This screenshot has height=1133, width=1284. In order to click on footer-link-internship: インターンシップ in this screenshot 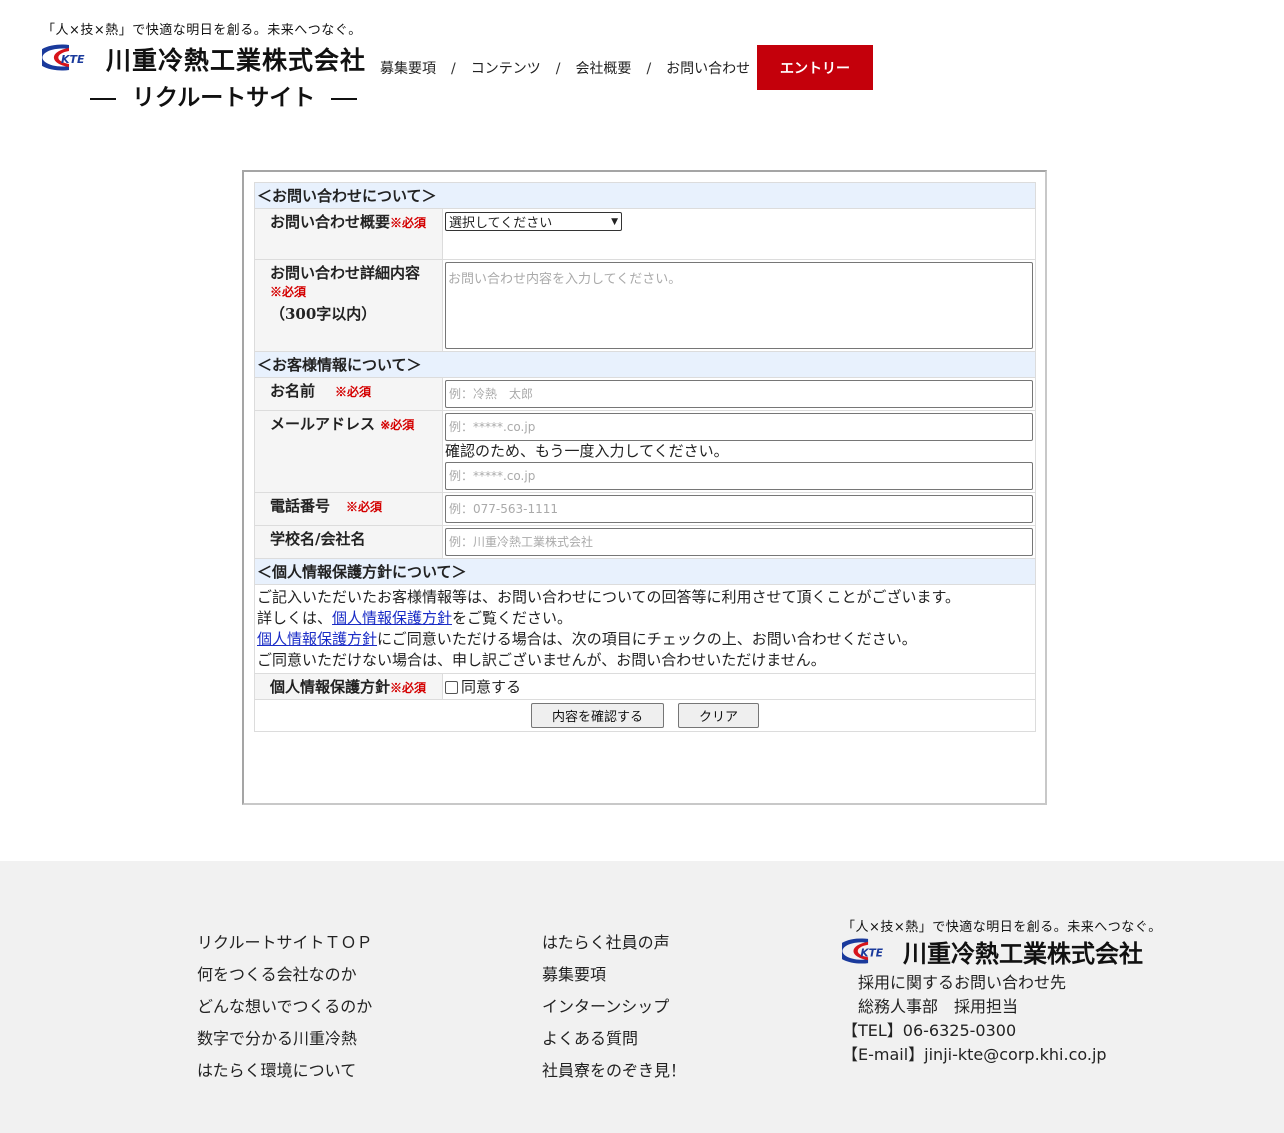, I will do `click(614, 1007)`.